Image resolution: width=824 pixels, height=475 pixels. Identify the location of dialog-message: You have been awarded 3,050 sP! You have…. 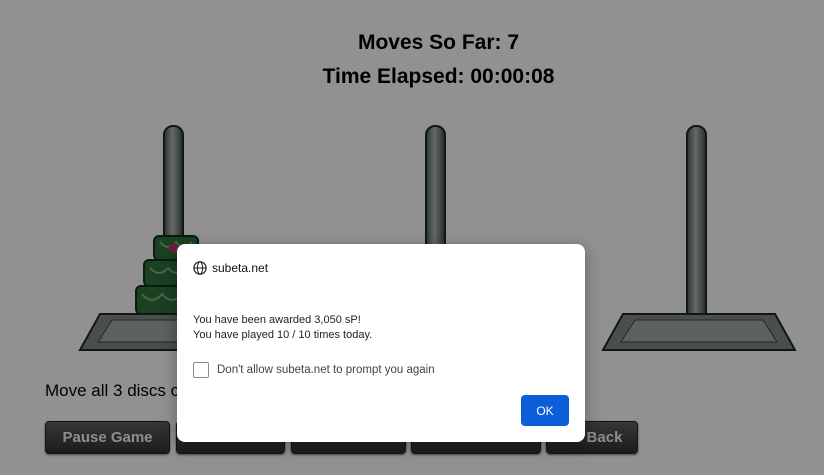
(282, 328).